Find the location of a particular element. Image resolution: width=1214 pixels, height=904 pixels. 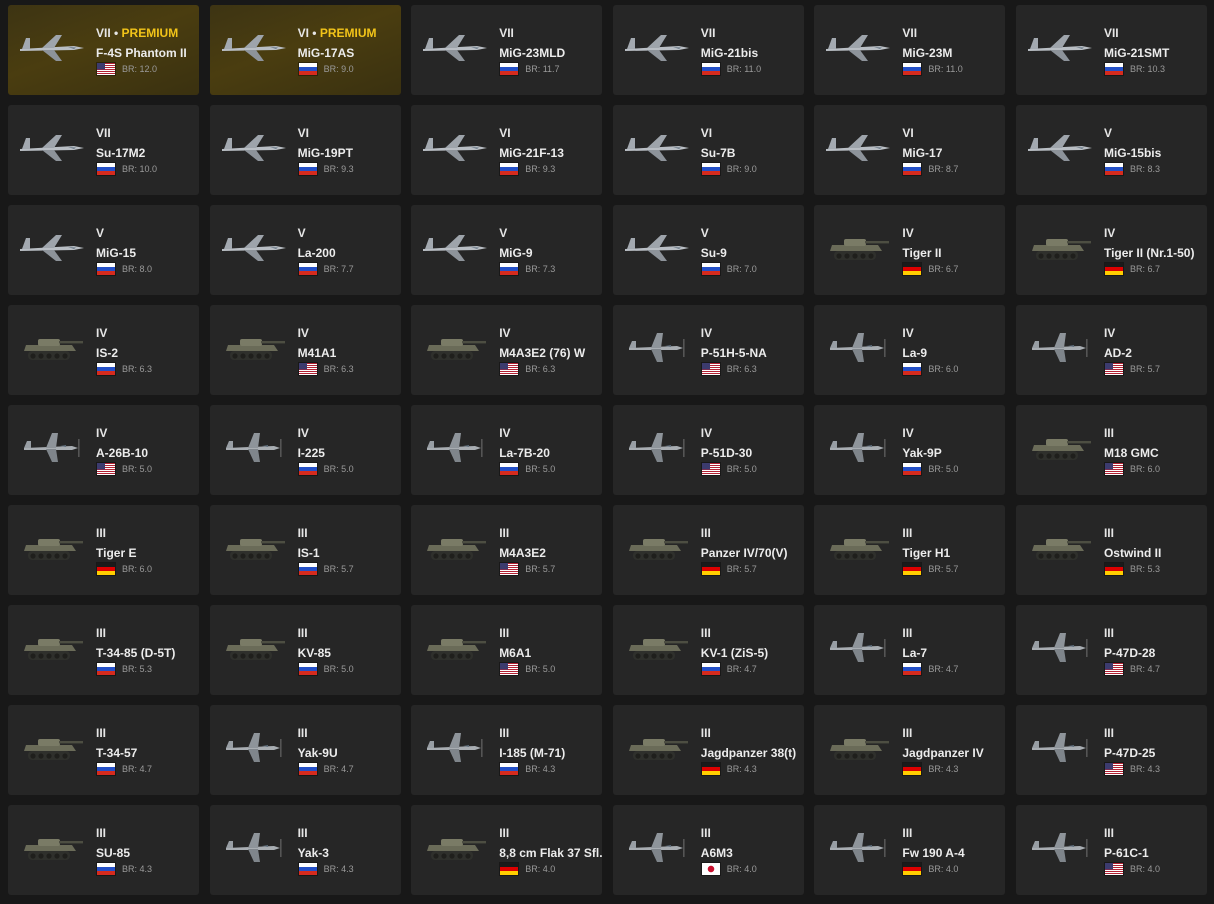

vehicle-card-t-34-85-d-5t: III T-34-85 (D-5T) BR: 5.3 is located at coordinates (103, 650).